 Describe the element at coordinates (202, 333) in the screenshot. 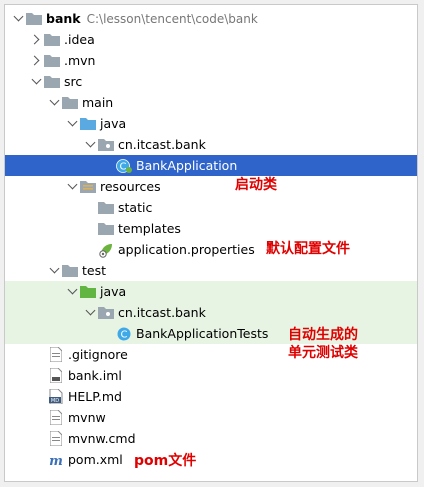

I see `bank-application-tests-label: BankApplicationTests` at that location.